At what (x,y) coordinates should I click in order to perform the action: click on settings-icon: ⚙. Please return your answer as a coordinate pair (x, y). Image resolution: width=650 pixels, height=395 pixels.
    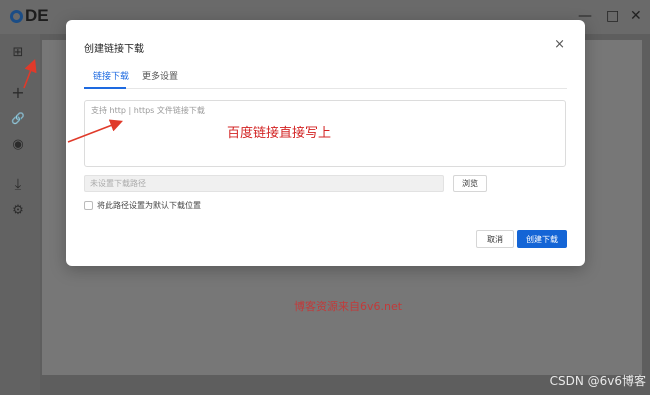
    Looking at the image, I should click on (18, 210).